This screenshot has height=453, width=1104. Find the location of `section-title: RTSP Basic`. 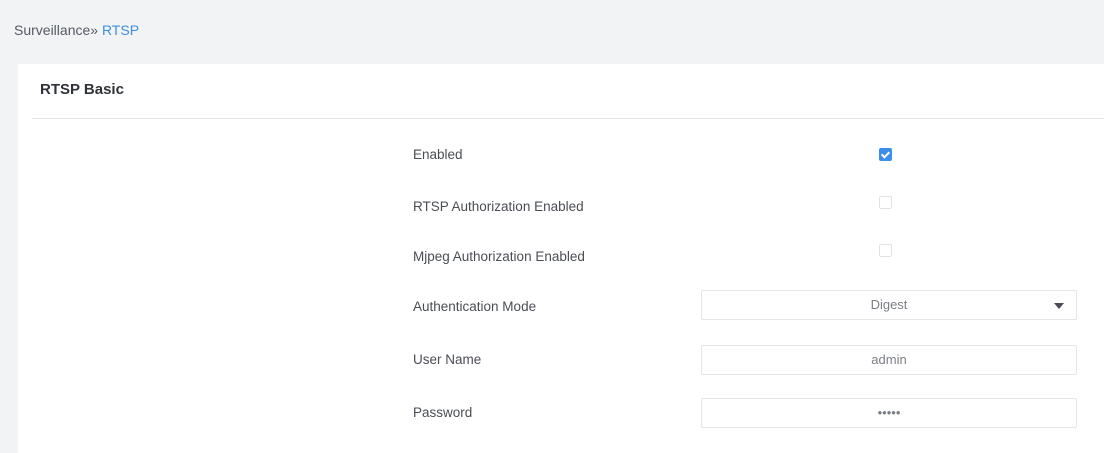

section-title: RTSP Basic is located at coordinates (82, 89).